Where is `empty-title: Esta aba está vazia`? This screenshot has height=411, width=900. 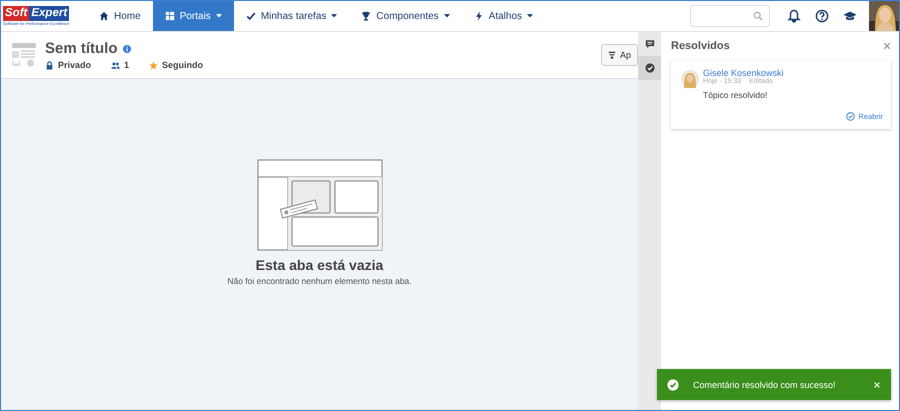
empty-title: Esta aba está vazia is located at coordinates (320, 265).